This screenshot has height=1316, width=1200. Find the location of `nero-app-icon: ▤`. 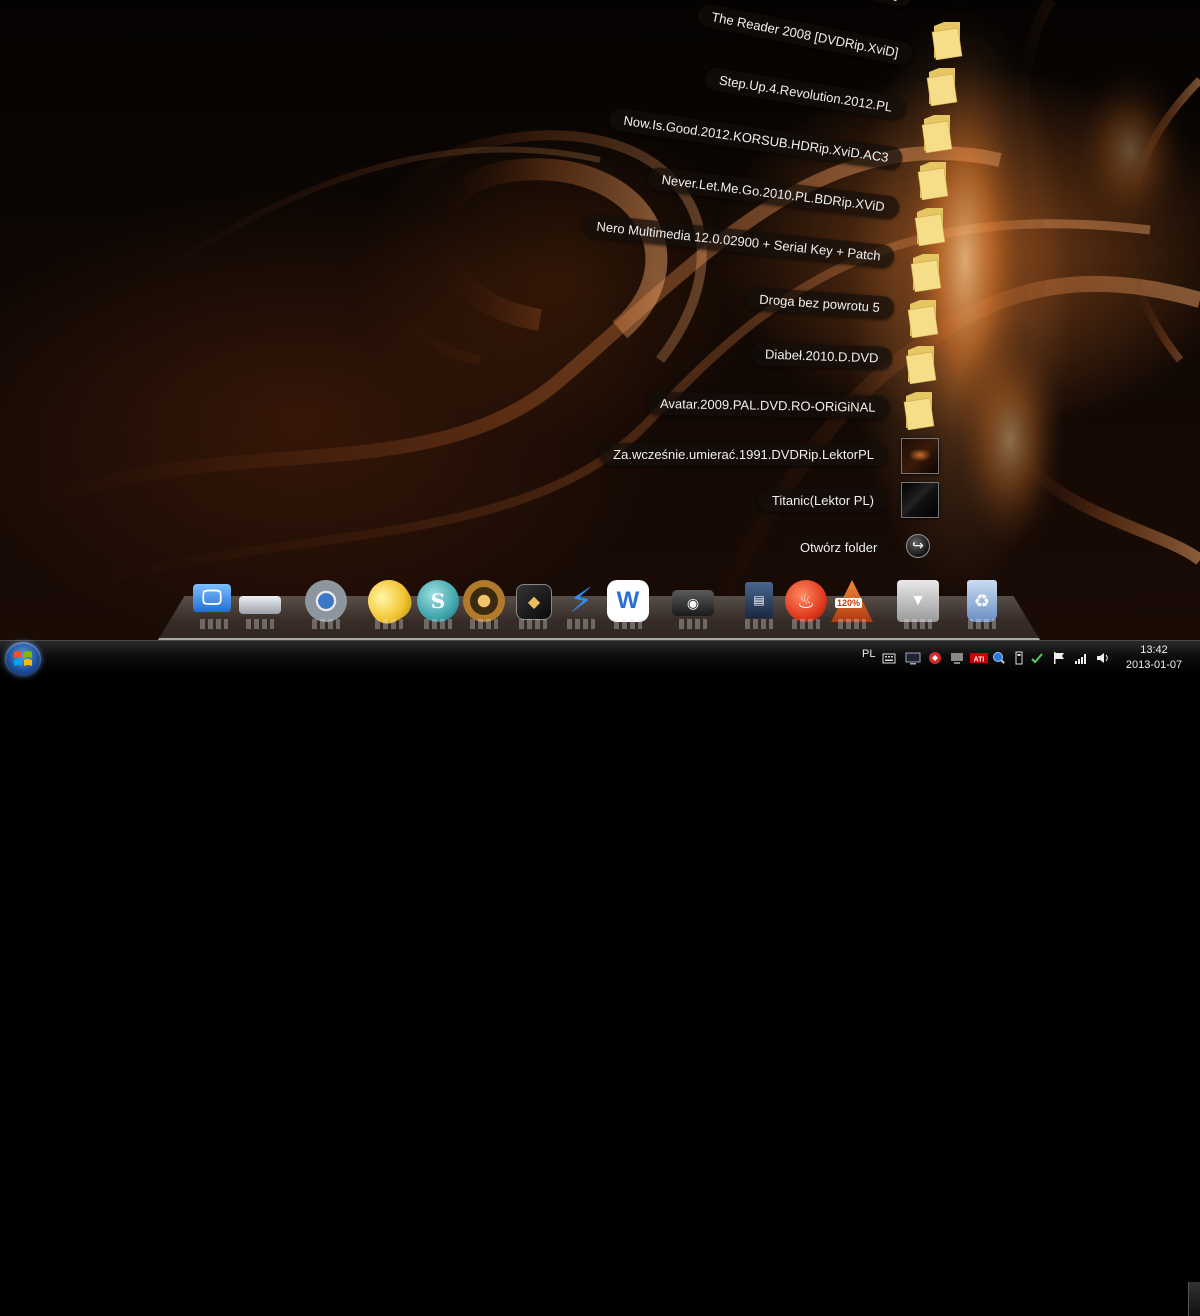

nero-app-icon: ▤ is located at coordinates (759, 600).